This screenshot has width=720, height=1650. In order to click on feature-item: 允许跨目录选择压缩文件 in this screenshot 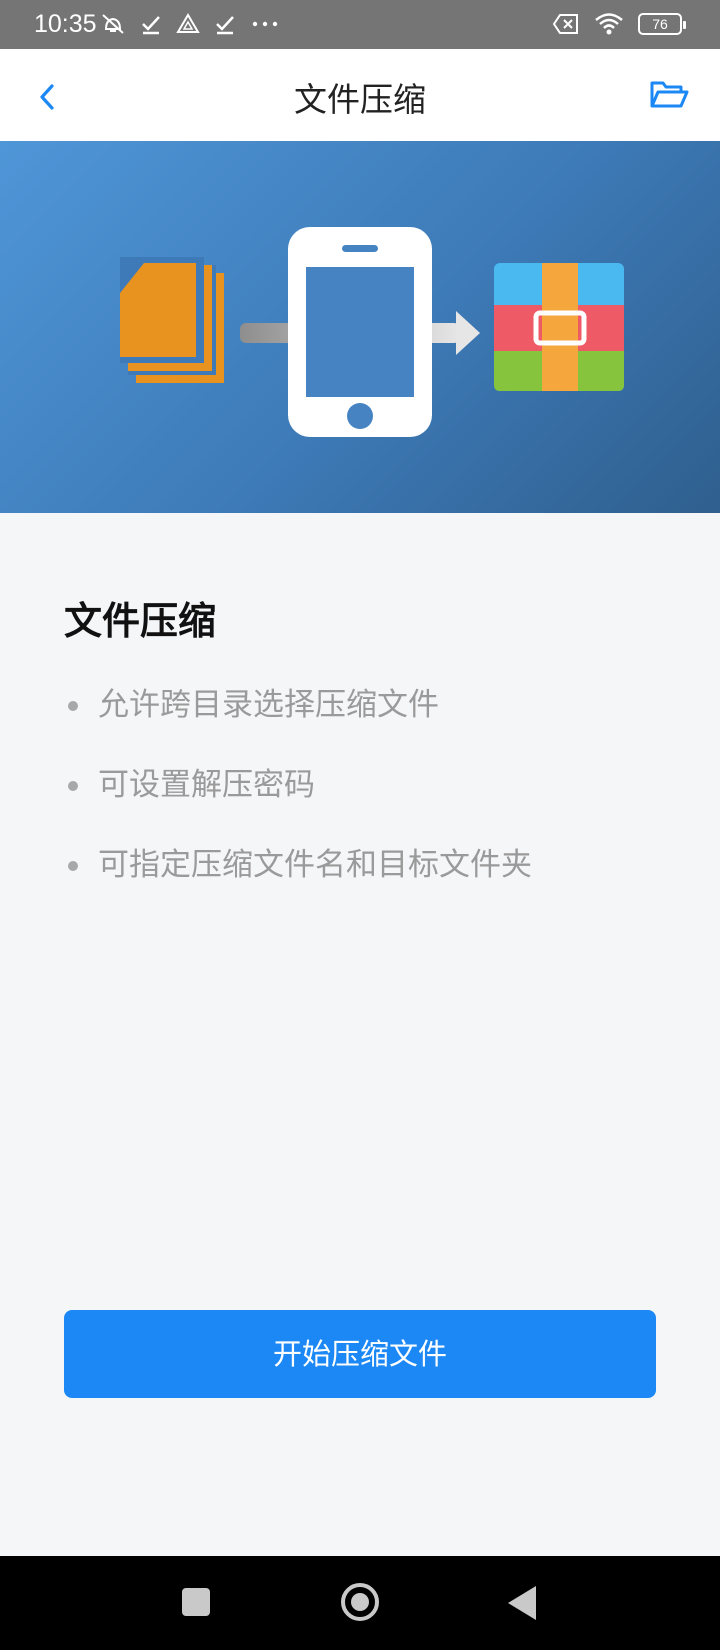, I will do `click(298, 722)`.